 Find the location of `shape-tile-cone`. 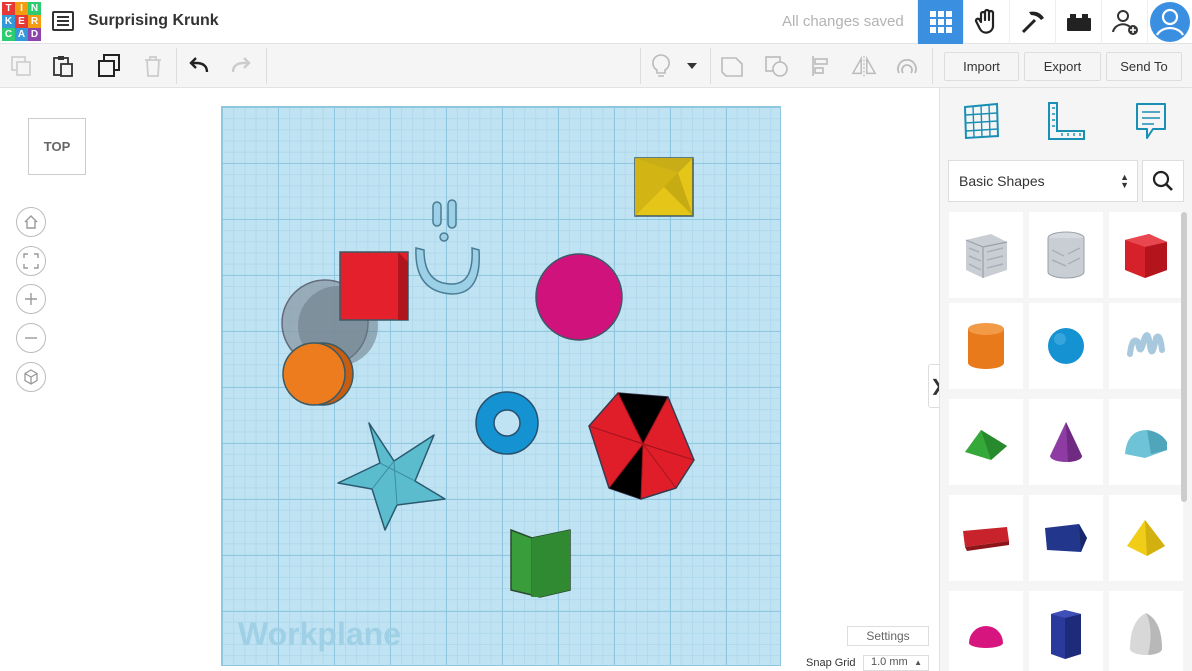

shape-tile-cone is located at coordinates (1066, 442).